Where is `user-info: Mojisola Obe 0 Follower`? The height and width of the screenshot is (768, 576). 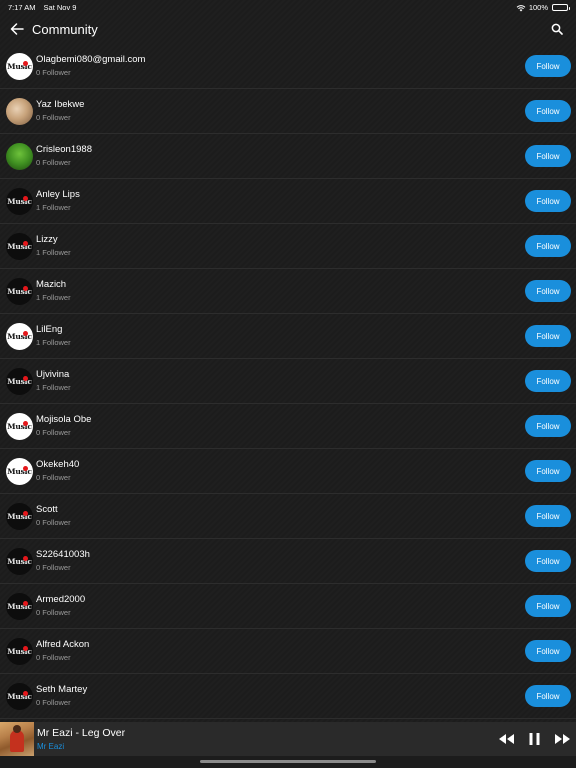 user-info: Mojisola Obe 0 Follower is located at coordinates (63, 426).